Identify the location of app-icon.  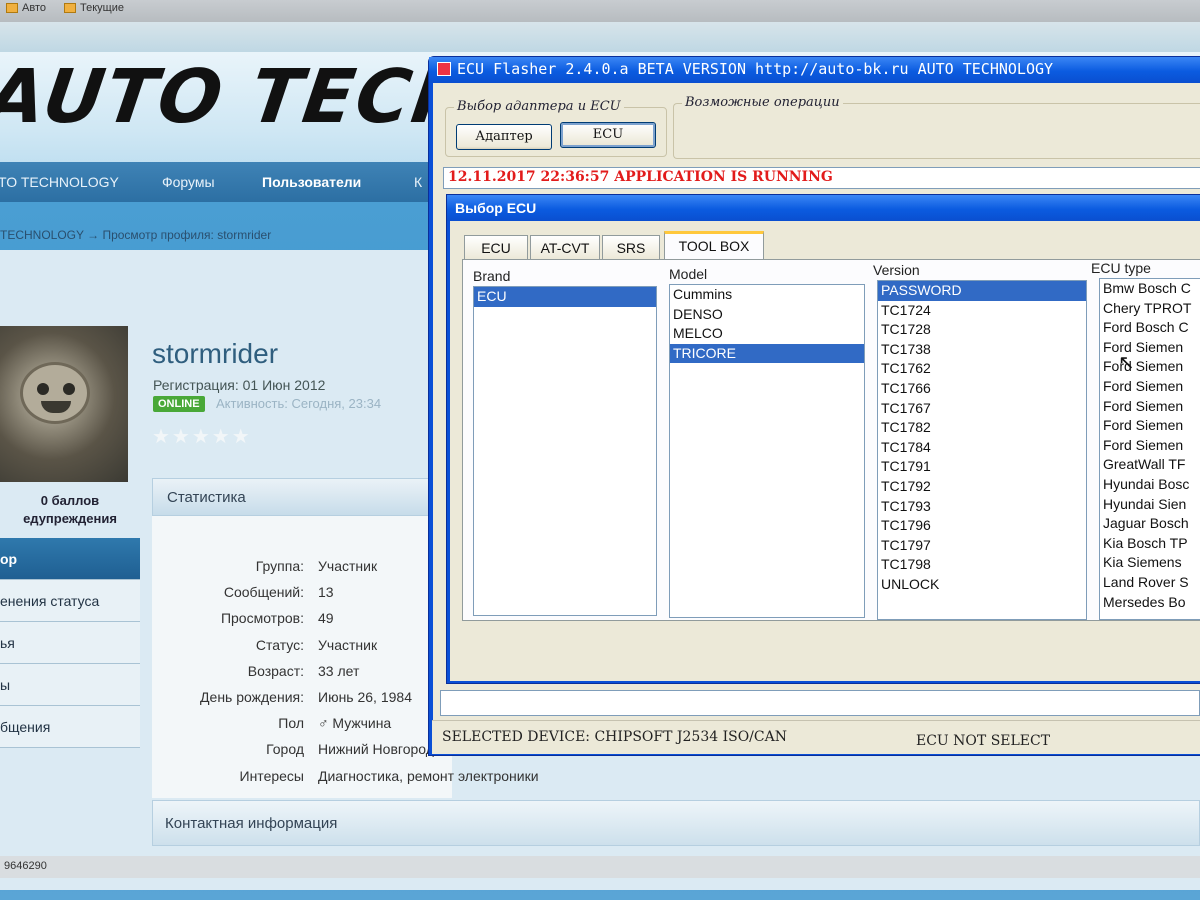
(444, 69).